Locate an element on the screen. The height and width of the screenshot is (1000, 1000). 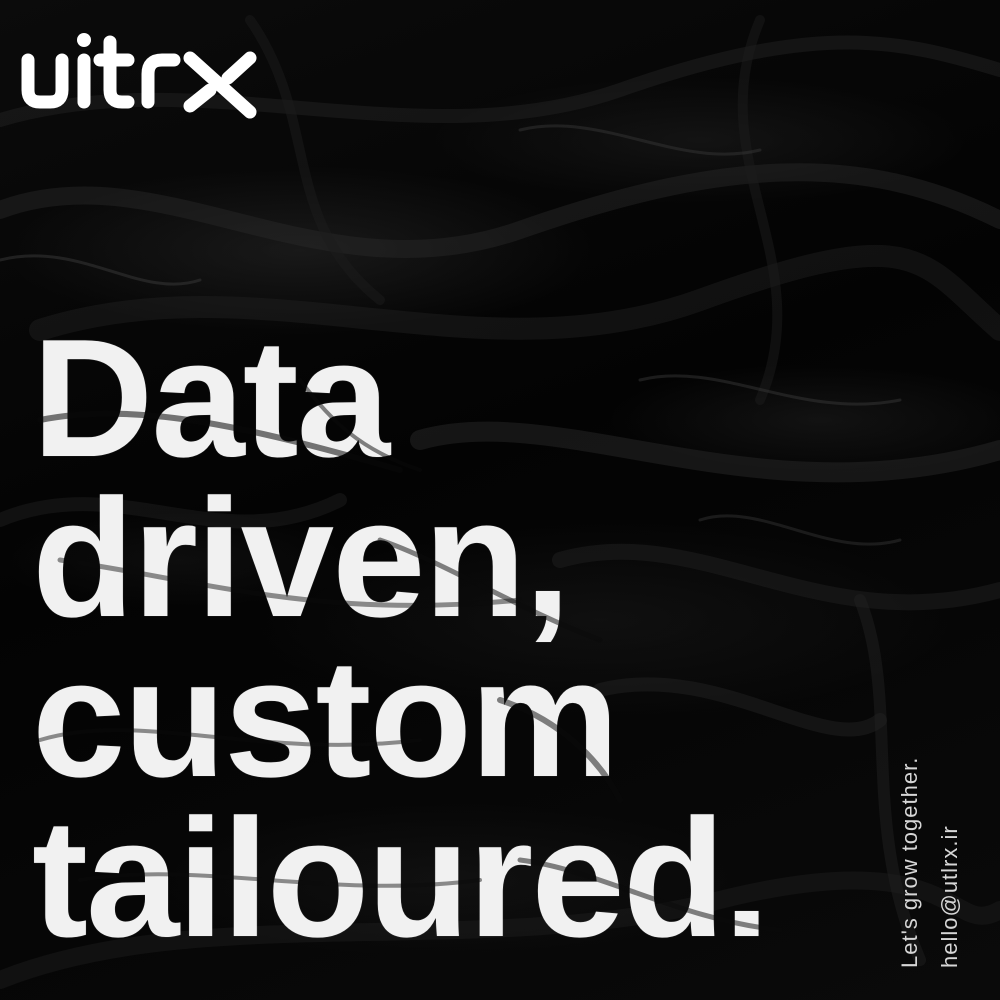
brand-logo is located at coordinates (140, 74).